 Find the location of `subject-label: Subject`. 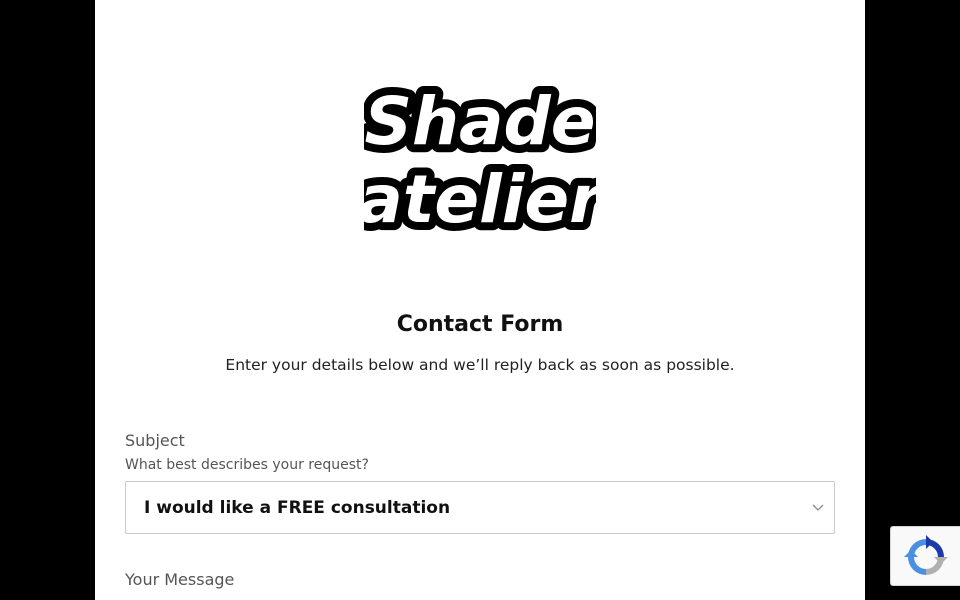

subject-label: Subject is located at coordinates (155, 440).